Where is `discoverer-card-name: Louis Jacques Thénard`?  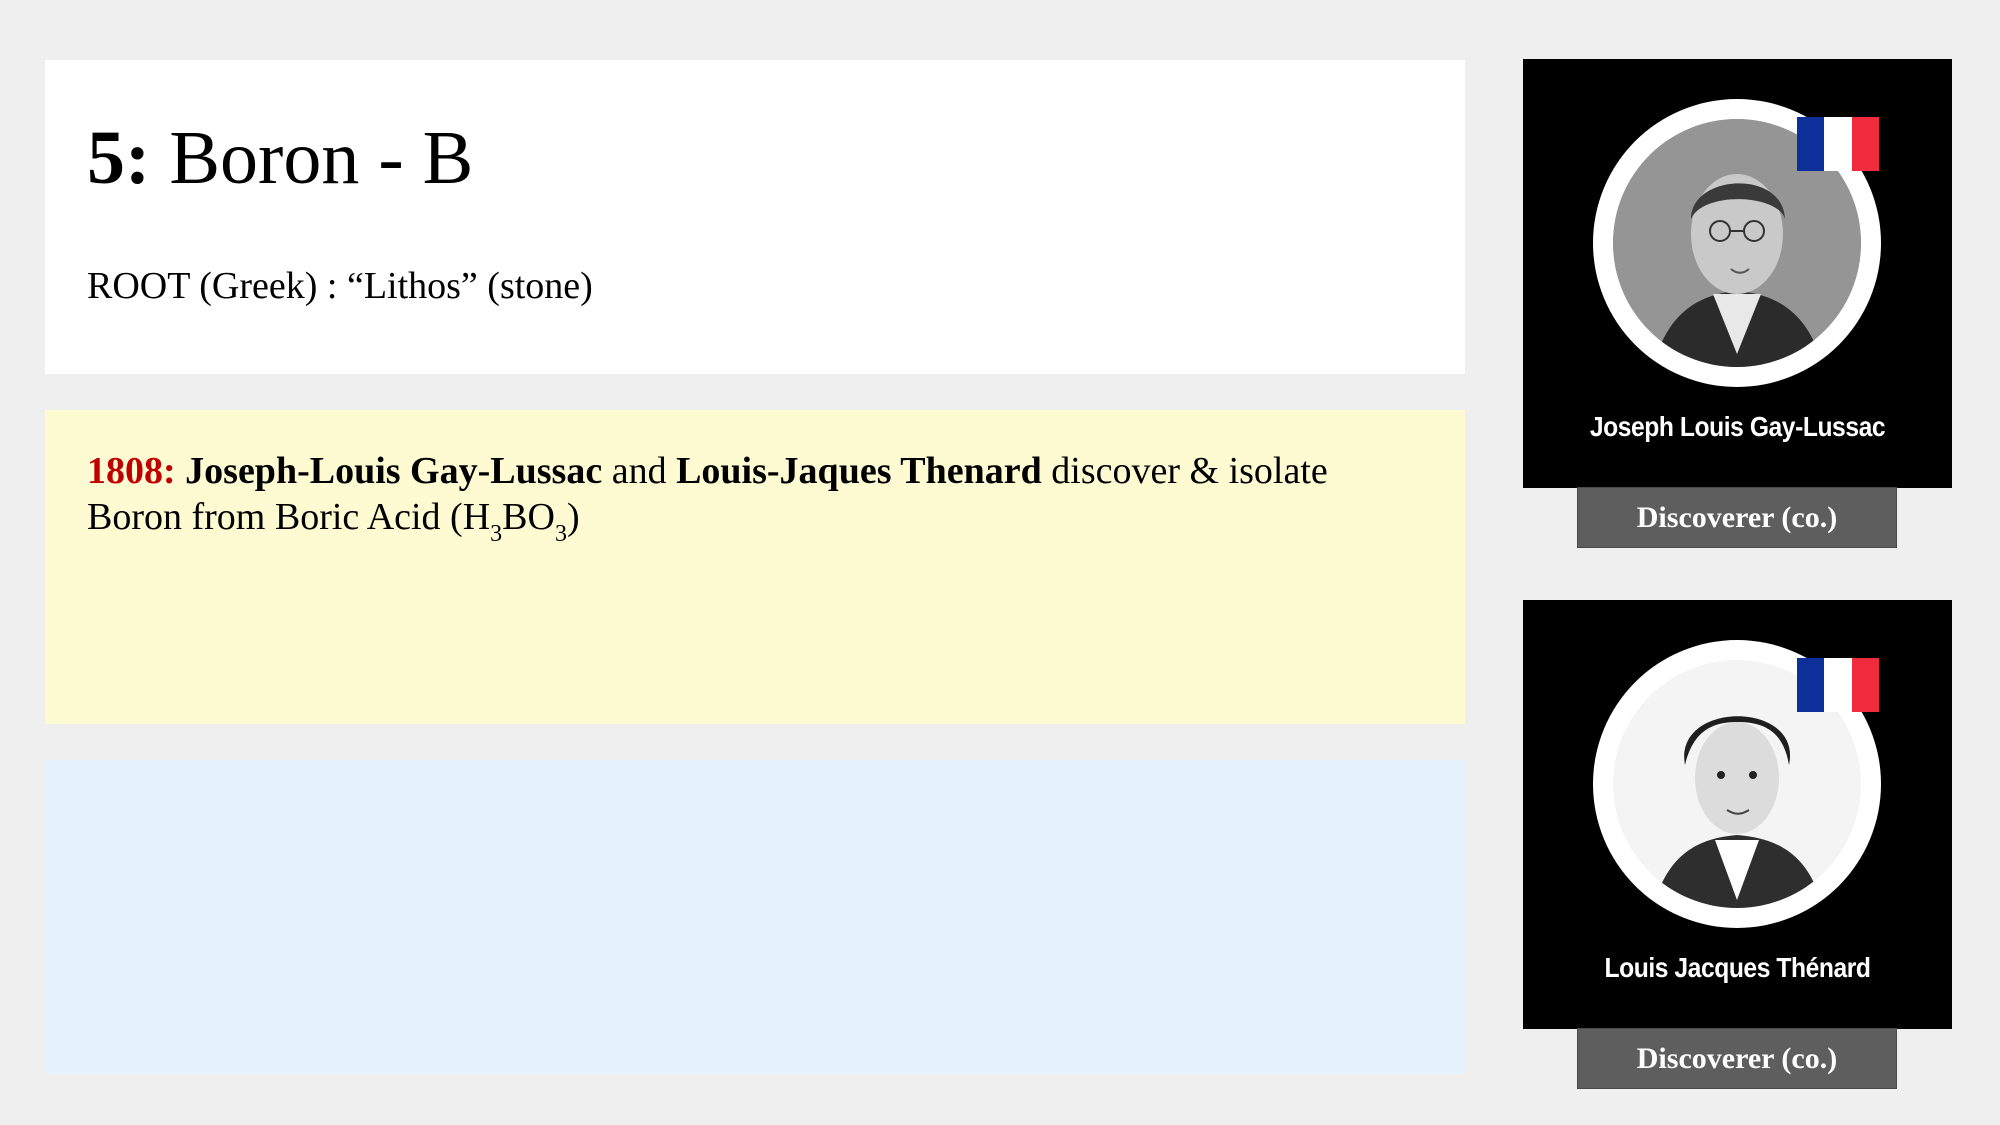 discoverer-card-name: Louis Jacques Thénard is located at coordinates (1737, 967).